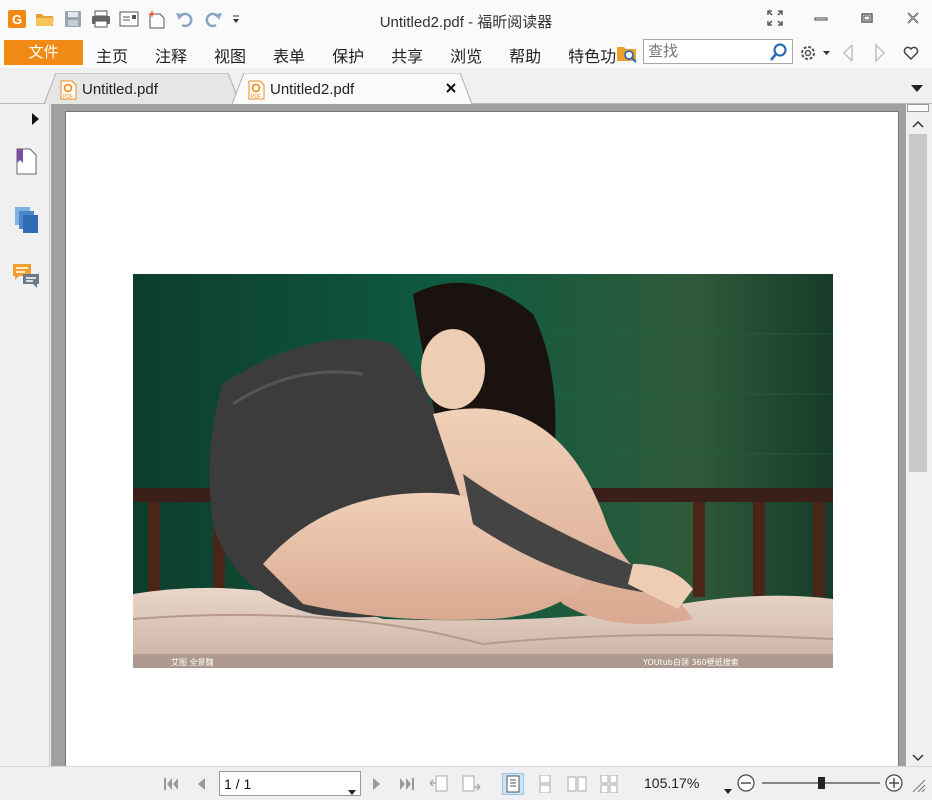  What do you see at coordinates (201, 784) in the screenshot?
I see `previous-page-icon` at bounding box center [201, 784].